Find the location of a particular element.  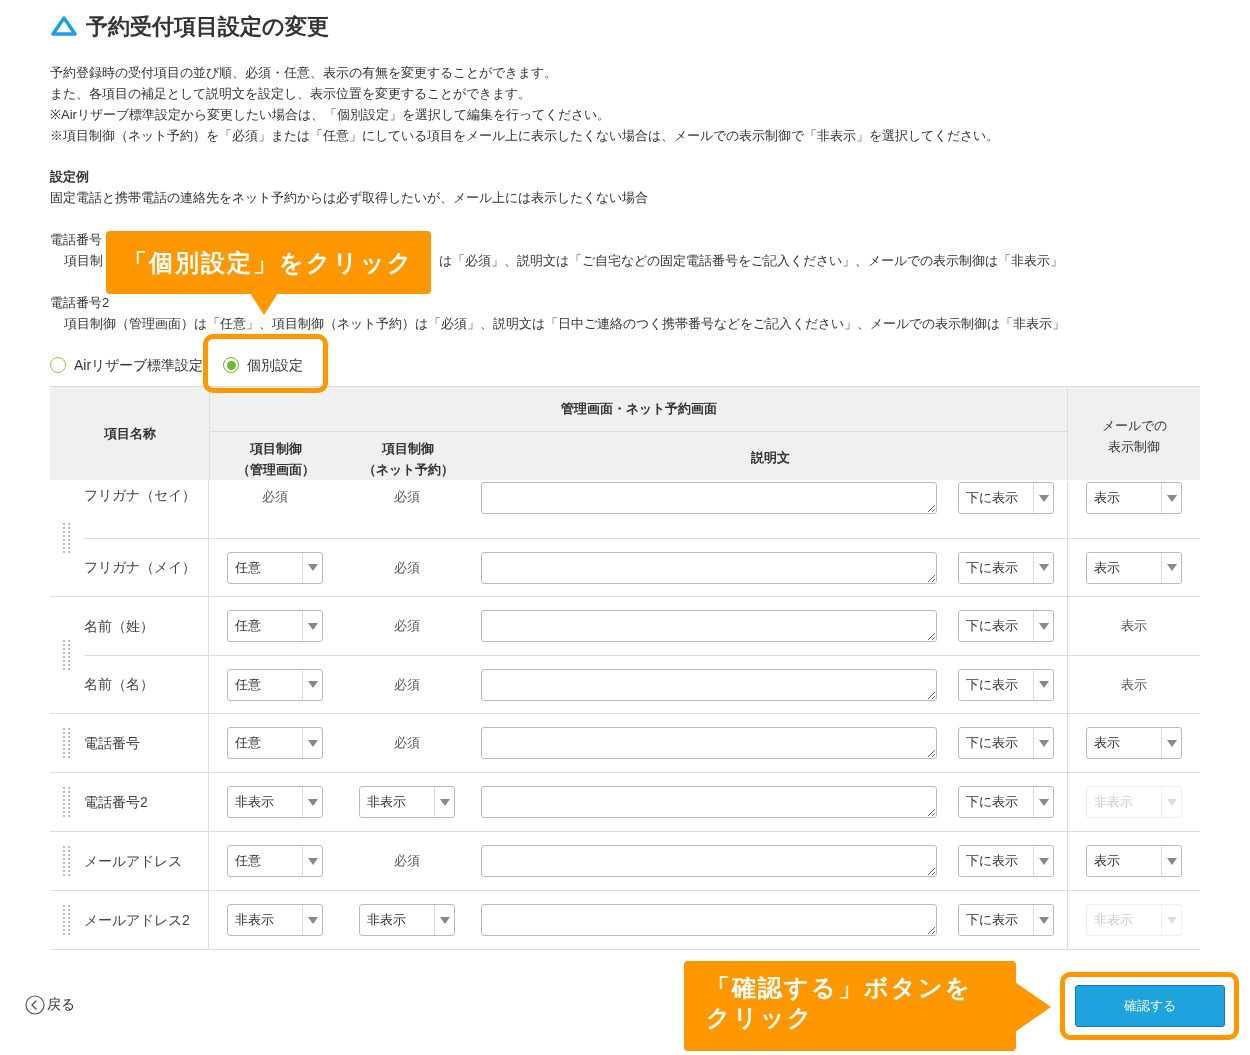

item-name: 名前（姓） is located at coordinates (119, 626).